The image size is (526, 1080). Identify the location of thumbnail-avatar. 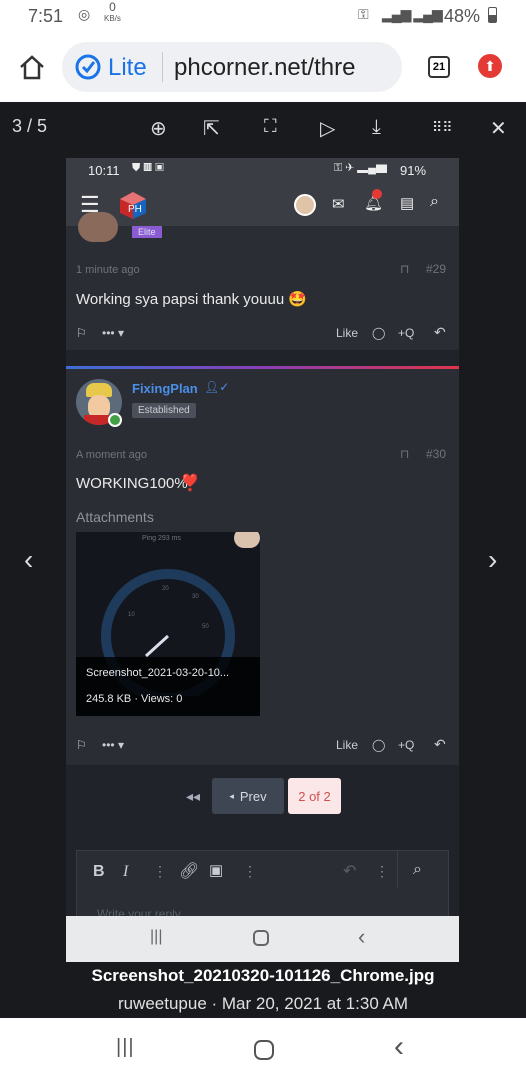
(247, 540).